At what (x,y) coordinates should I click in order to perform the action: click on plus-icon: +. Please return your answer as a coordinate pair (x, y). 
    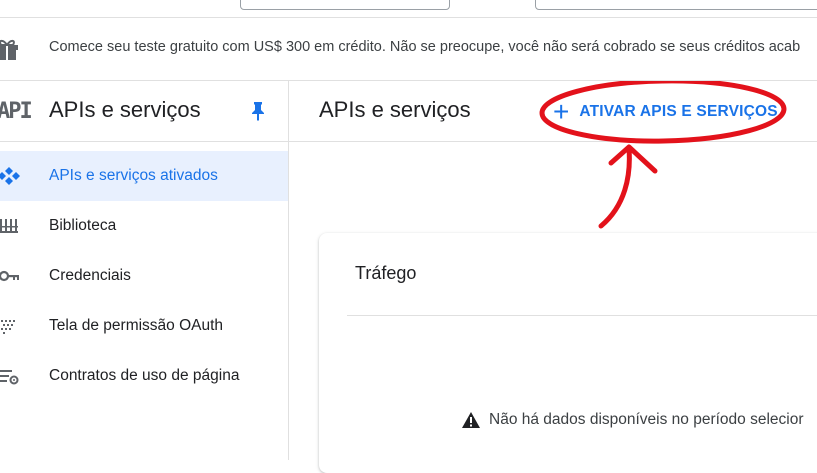
    Looking at the image, I should click on (561, 111).